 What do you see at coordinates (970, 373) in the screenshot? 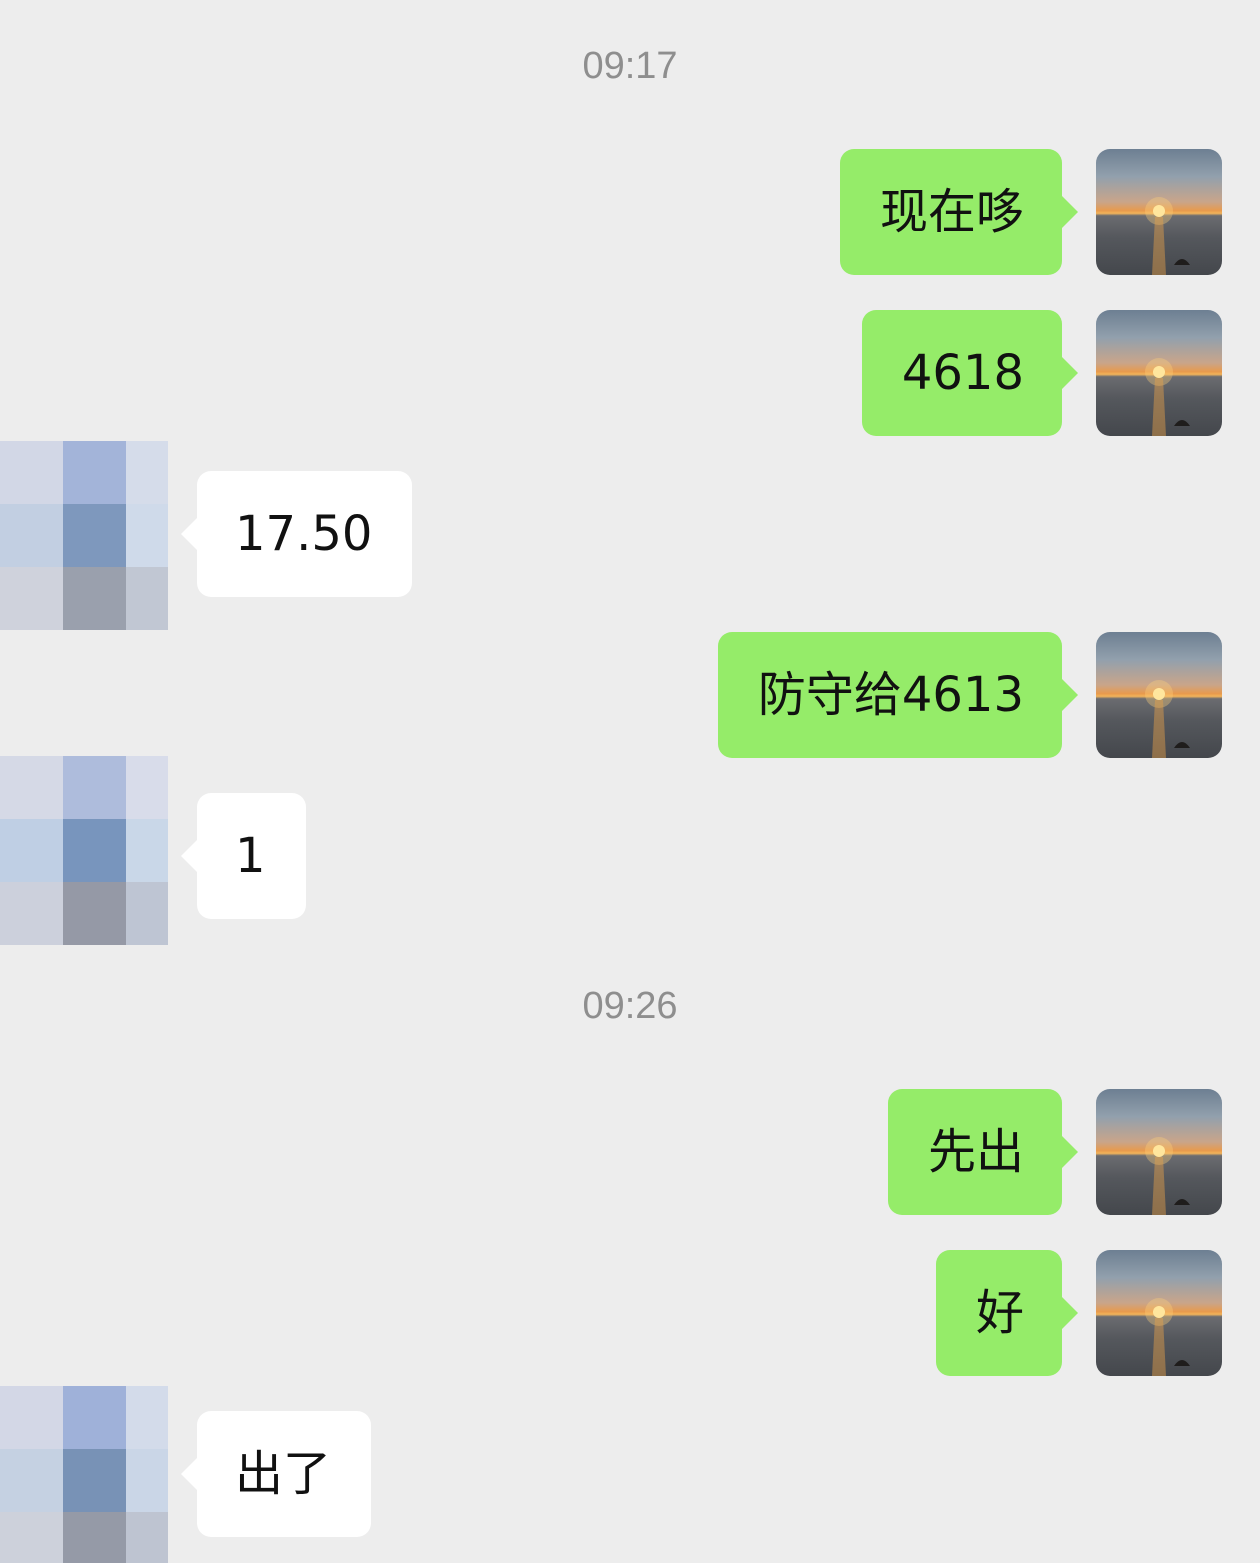
I see `message-bubble-outgoing: 4618` at bounding box center [970, 373].